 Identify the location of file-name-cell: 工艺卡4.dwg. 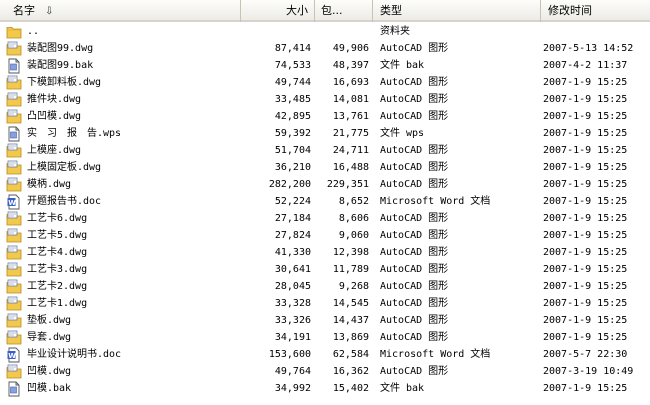
(120, 252).